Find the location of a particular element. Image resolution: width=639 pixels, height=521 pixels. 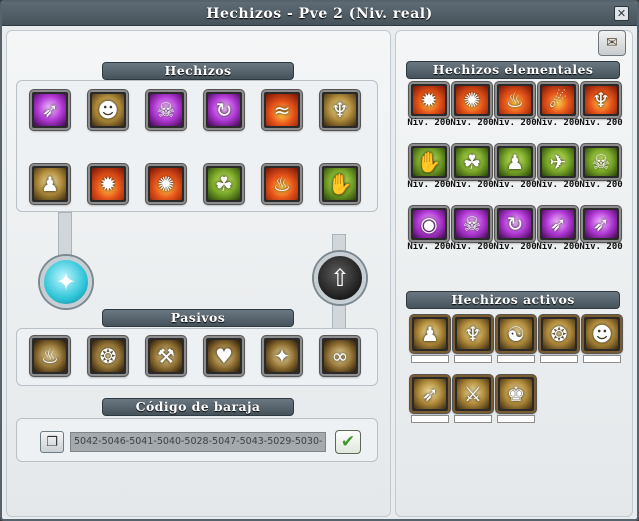

elemental-spell-slot: ◉ is located at coordinates (429, 224).